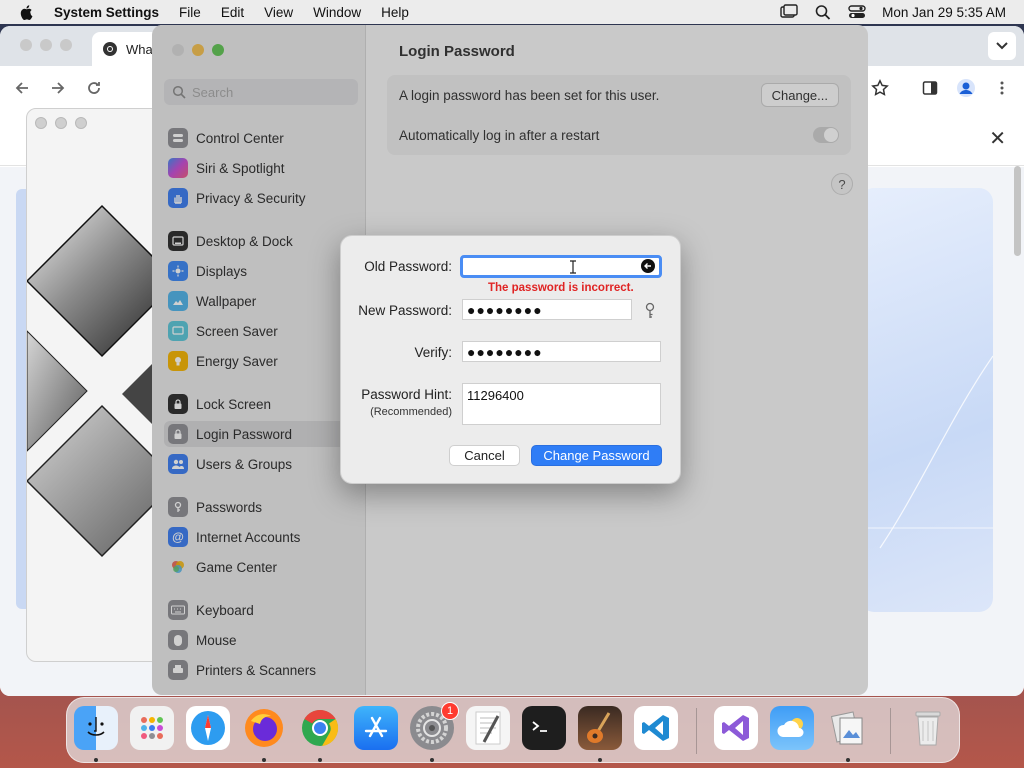  I want to click on old-password-field, so click(561, 266).